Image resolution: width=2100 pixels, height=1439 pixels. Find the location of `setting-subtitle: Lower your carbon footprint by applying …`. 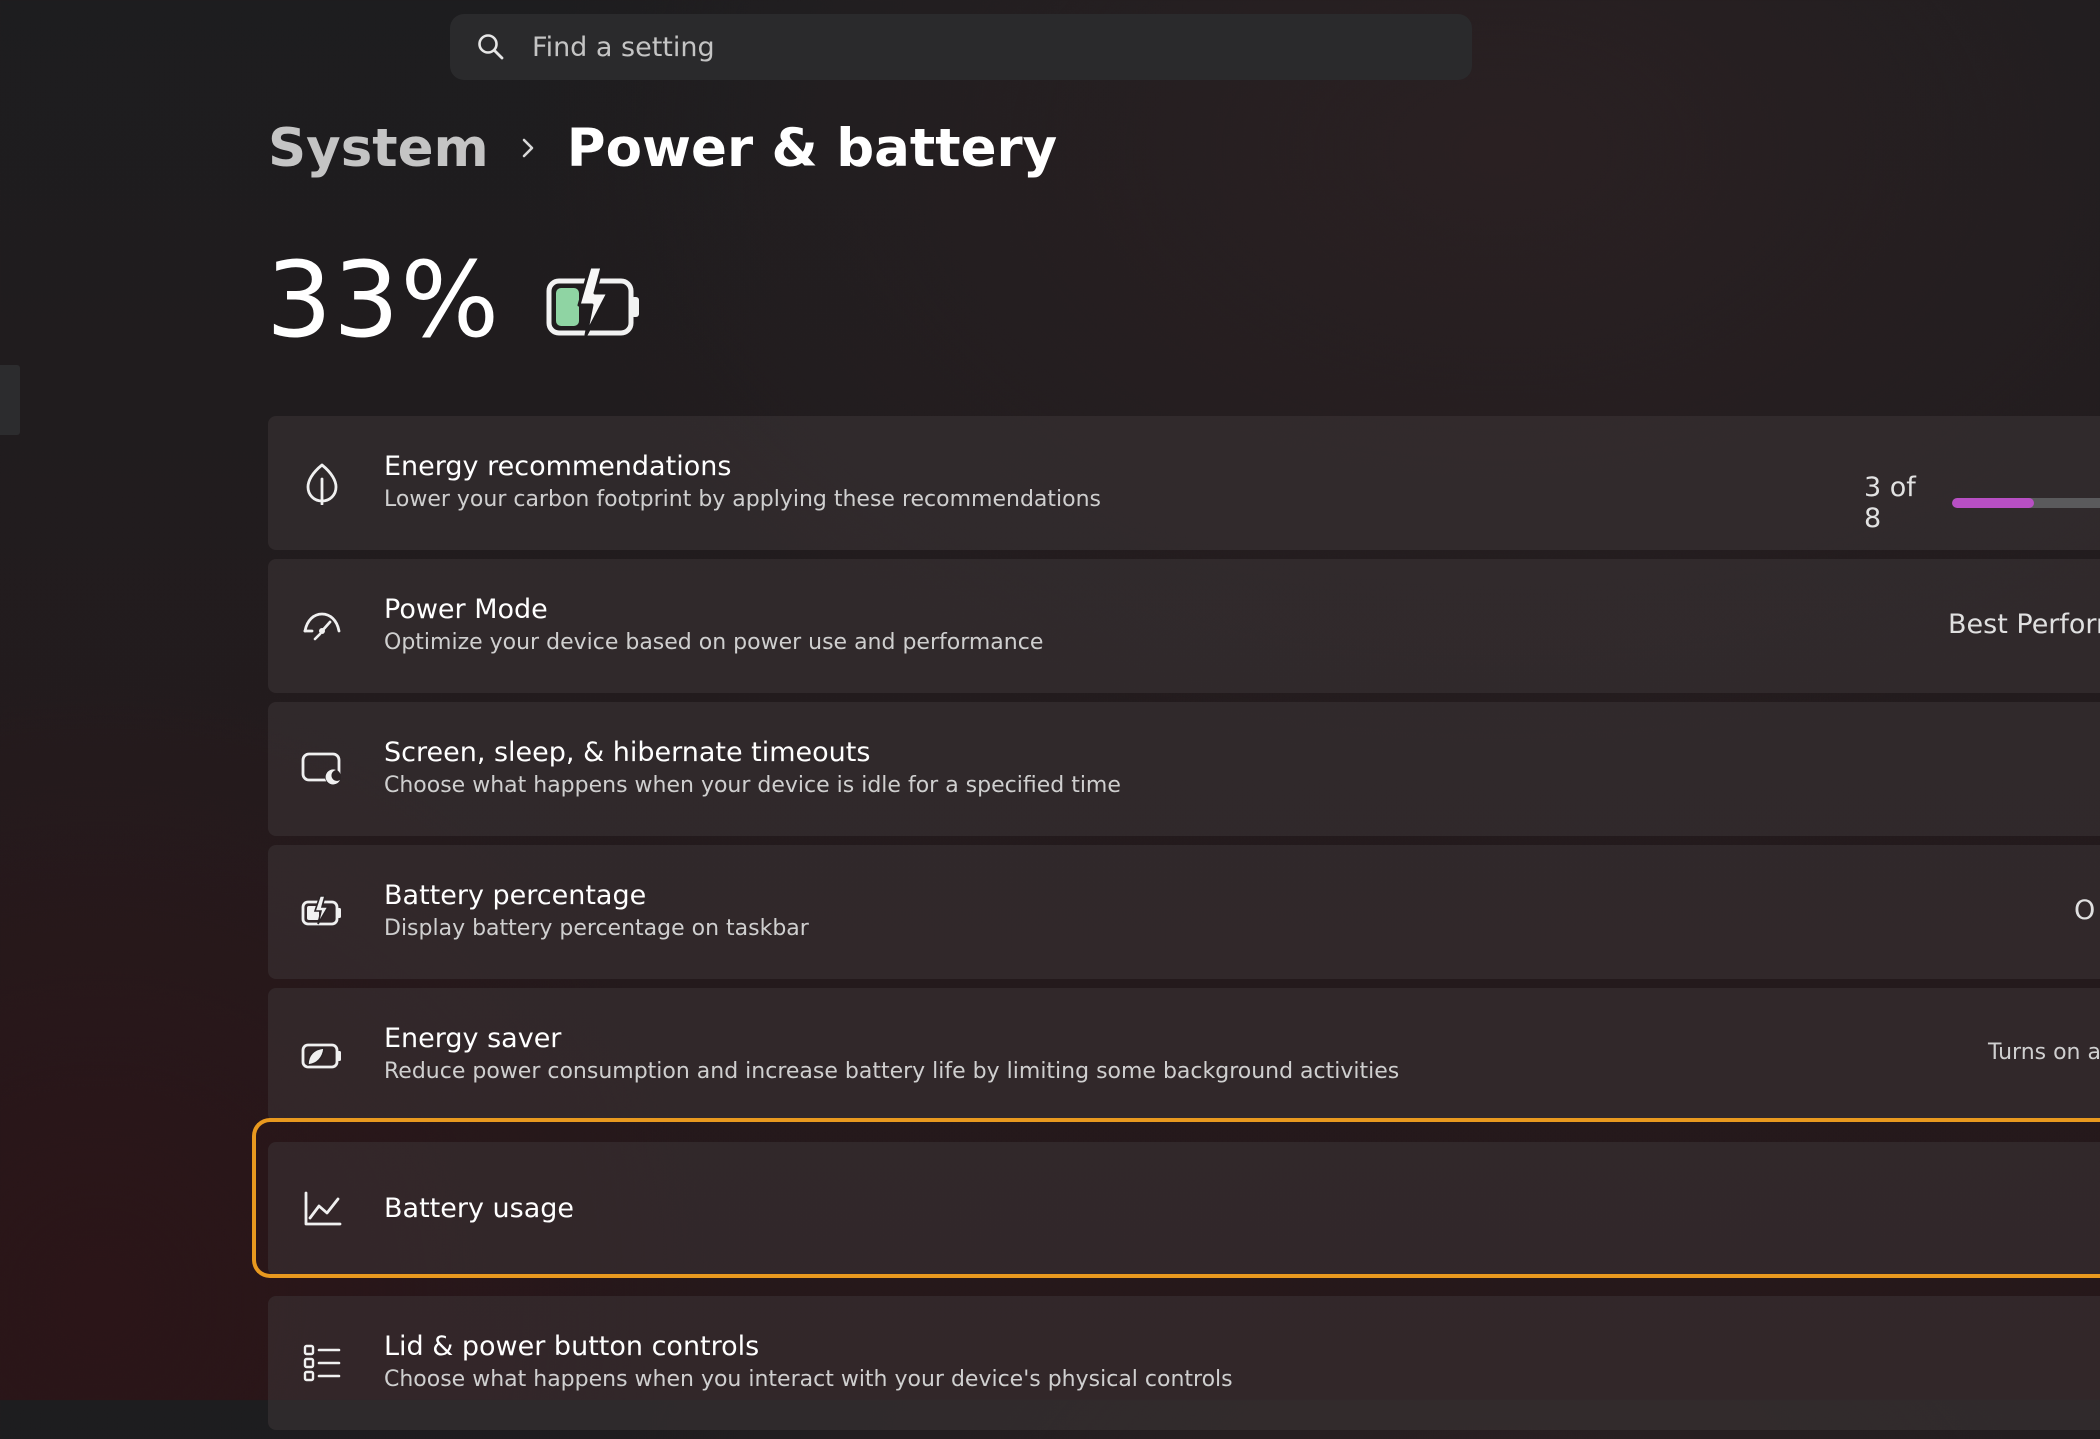

setting-subtitle: Lower your carbon footprint by applying … is located at coordinates (742, 499).